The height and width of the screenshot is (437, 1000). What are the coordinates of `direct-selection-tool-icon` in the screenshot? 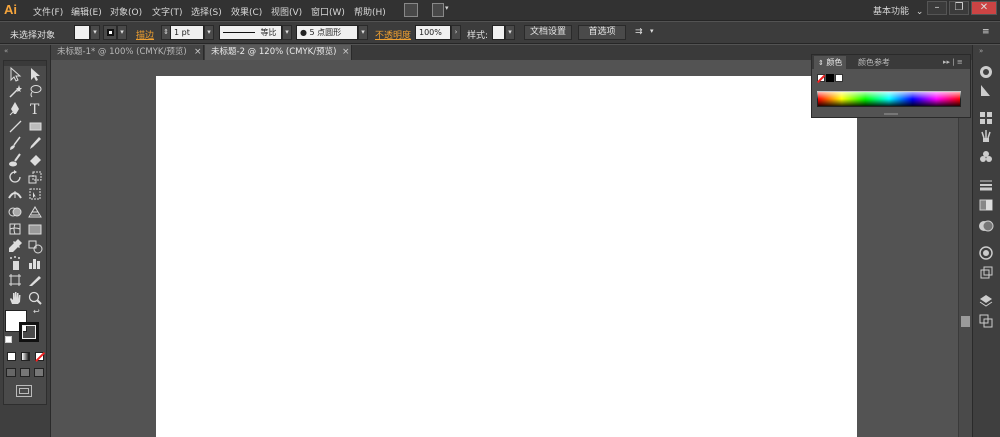 It's located at (35, 74).